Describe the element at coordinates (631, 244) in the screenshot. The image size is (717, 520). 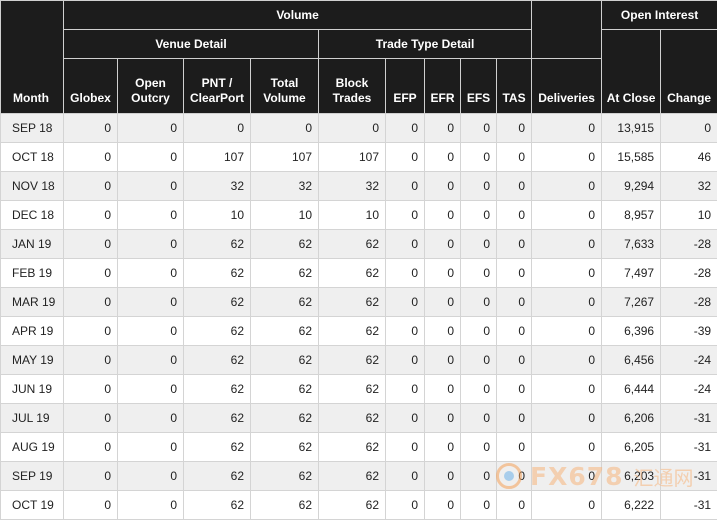
I see `at-close-cell: 7,633` at that location.